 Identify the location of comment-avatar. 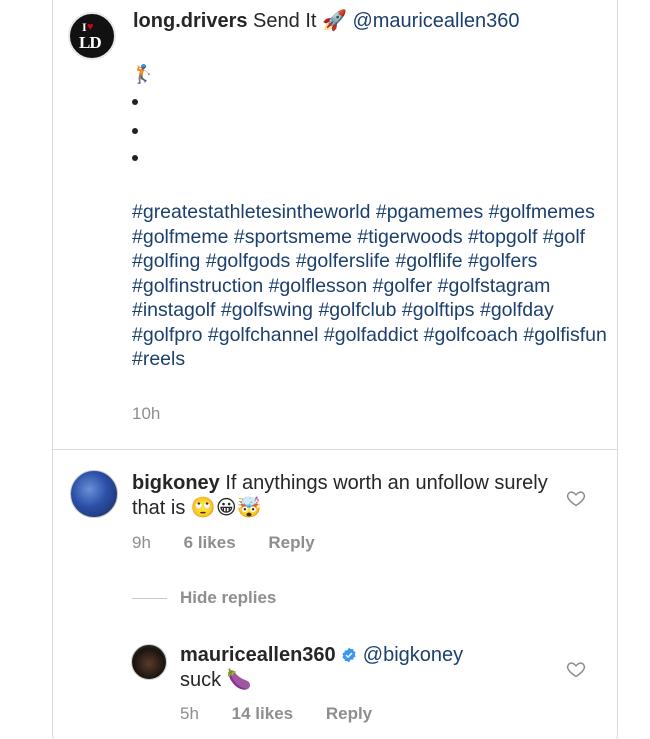
(94, 494).